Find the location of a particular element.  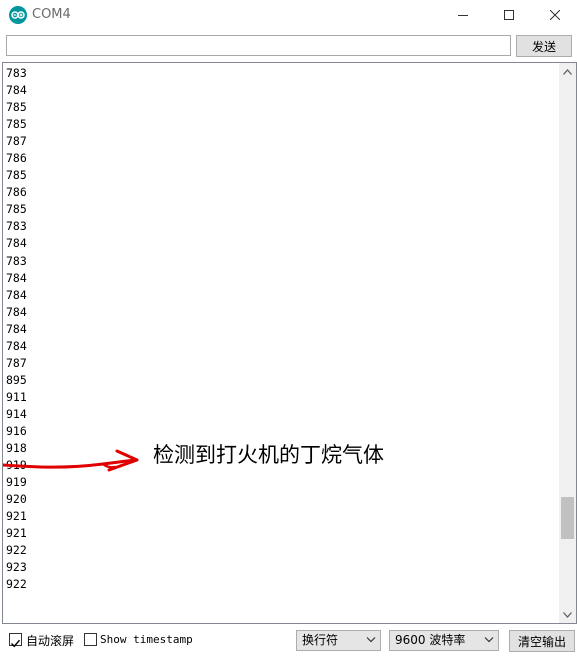

minimize-button is located at coordinates (463, 15).